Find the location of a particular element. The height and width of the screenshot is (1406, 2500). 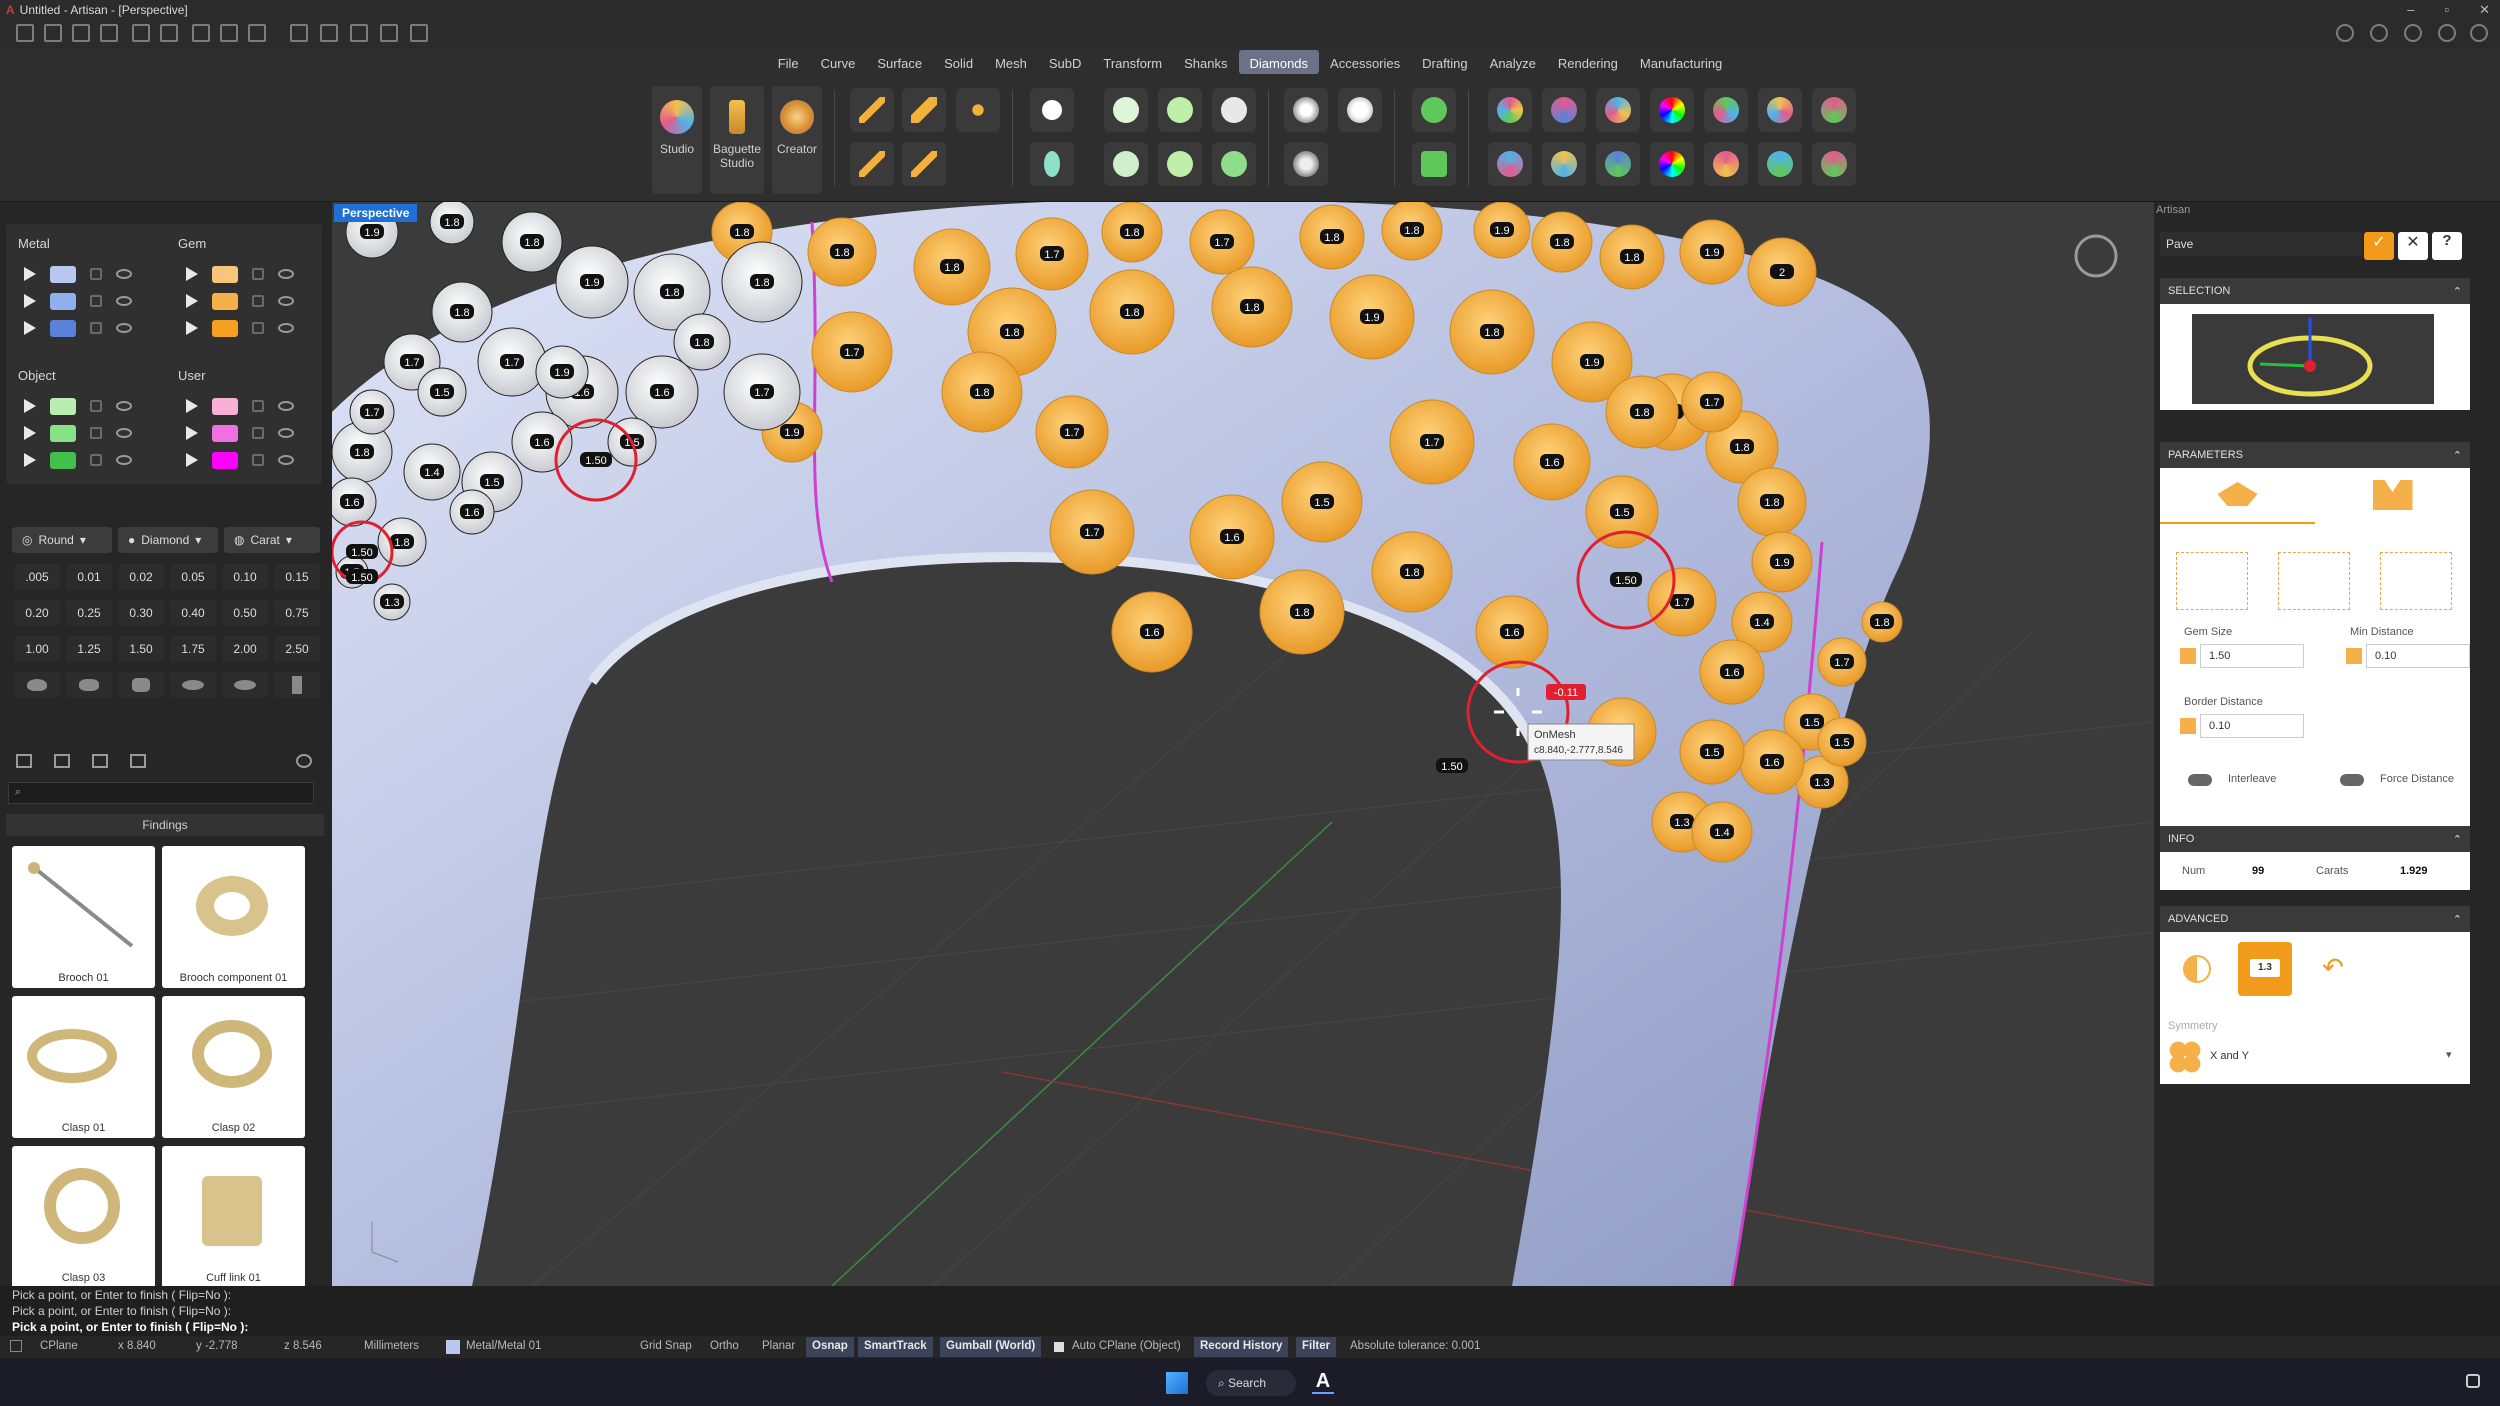

cancel-x-icon: ✕ is located at coordinates (2413, 246).